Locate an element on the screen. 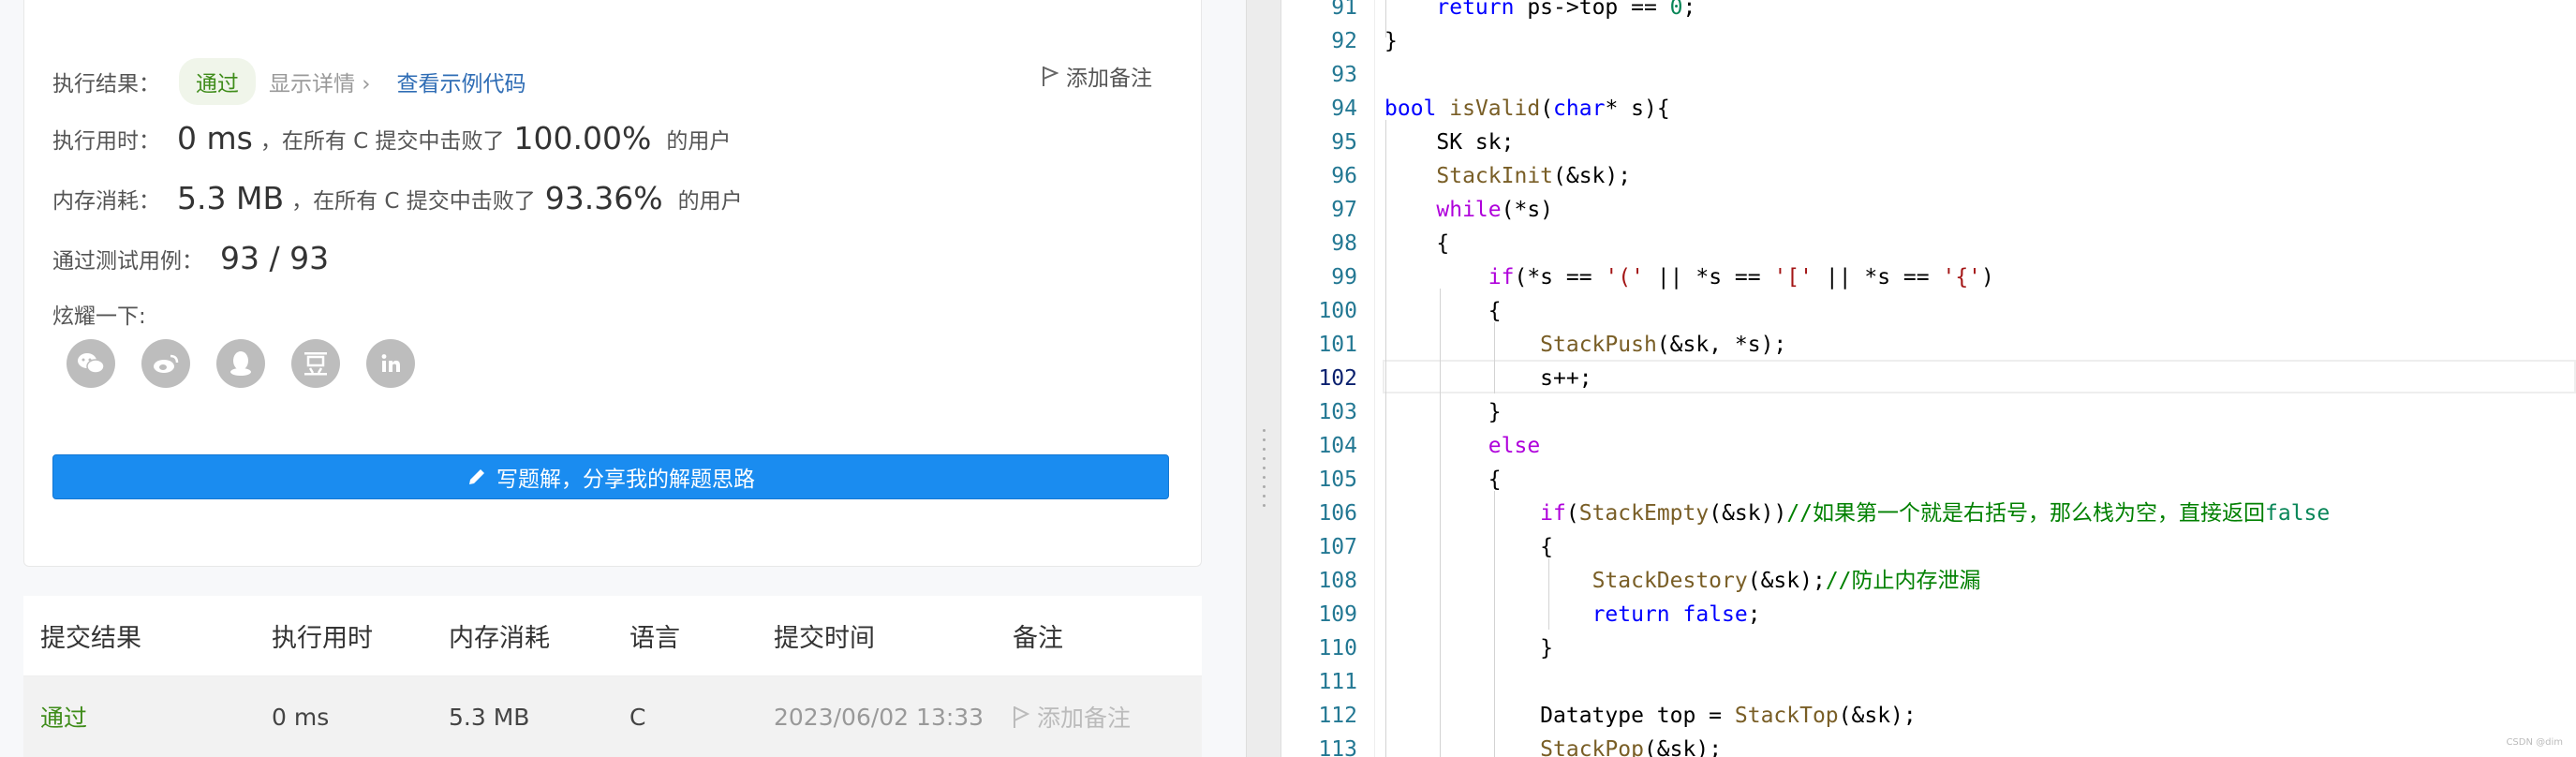  header-language: 语言 is located at coordinates (654, 638).